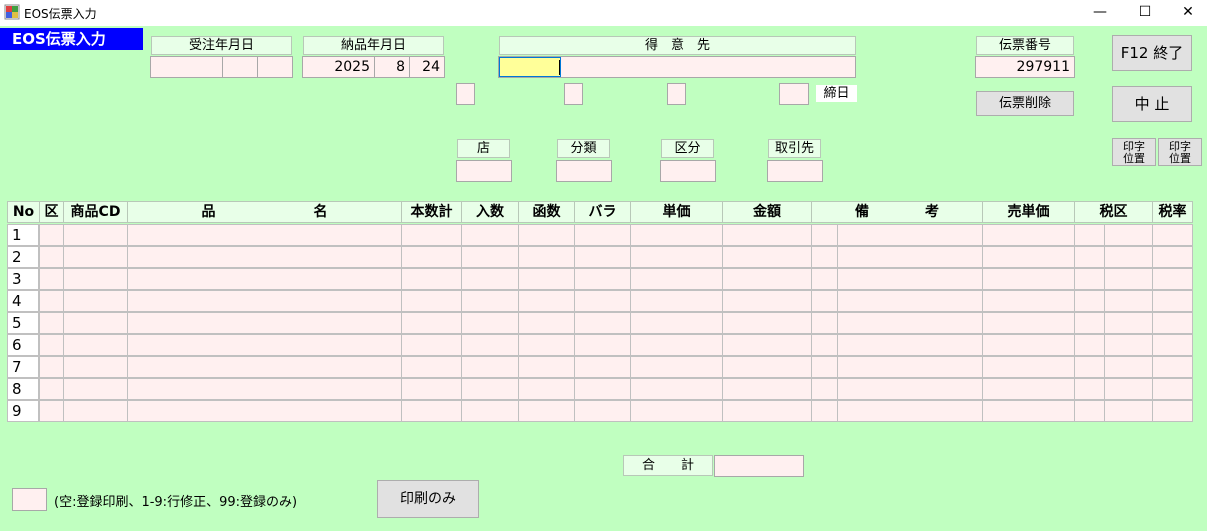 The image size is (1207, 531). Describe the element at coordinates (530, 67) in the screenshot. I see `customer-code-input` at that location.